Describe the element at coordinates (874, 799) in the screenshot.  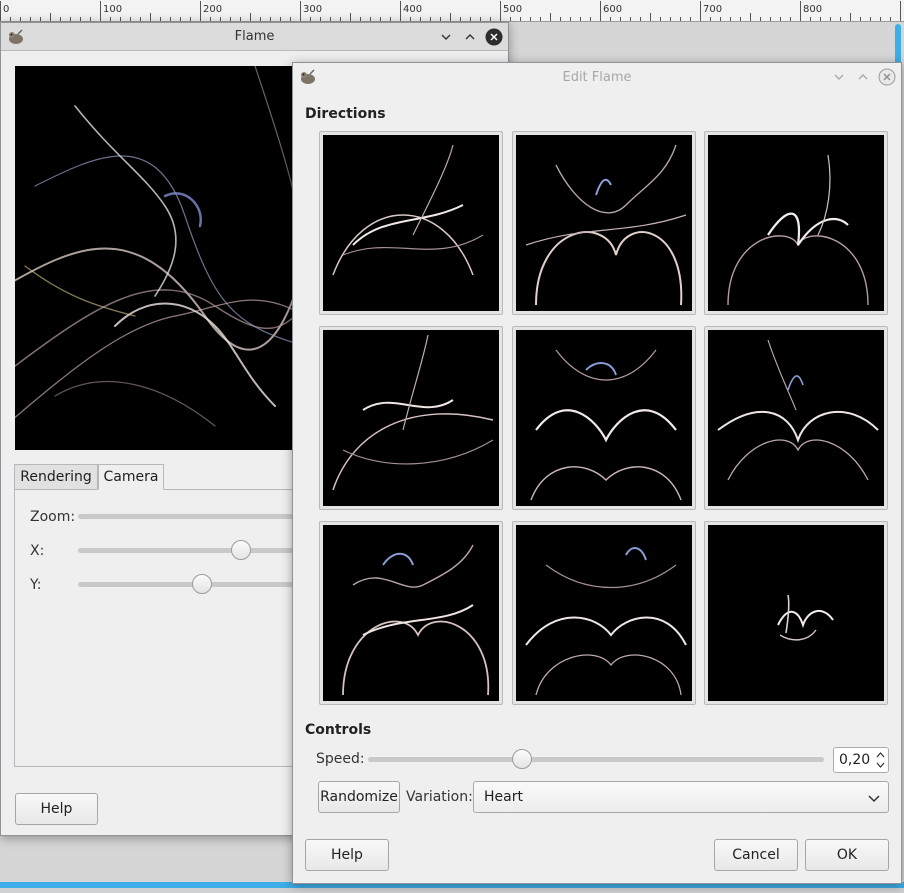
I see `chevron-down-icon` at that location.